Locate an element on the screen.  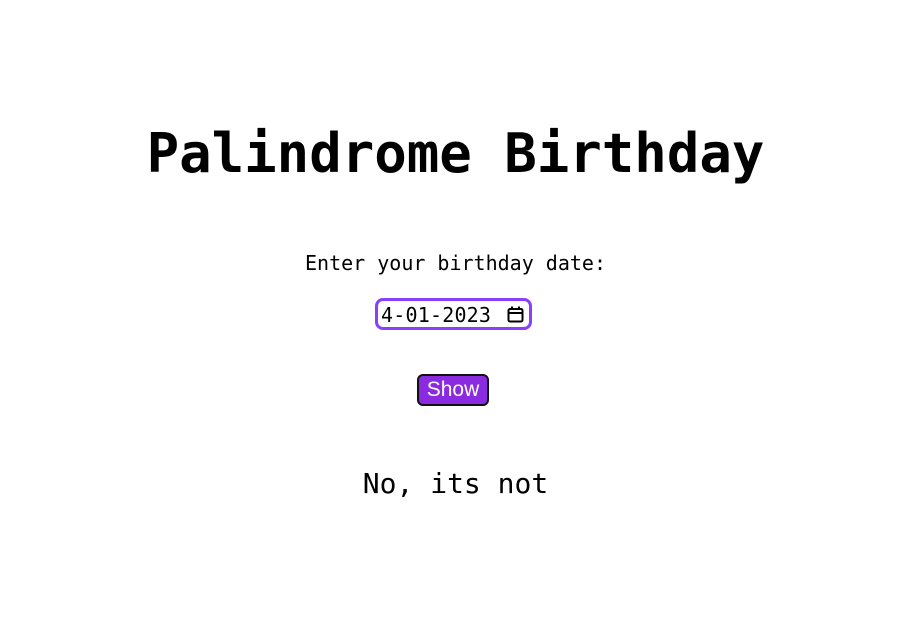
birthday-date-input: 4-01-2023 is located at coordinates (453, 314).